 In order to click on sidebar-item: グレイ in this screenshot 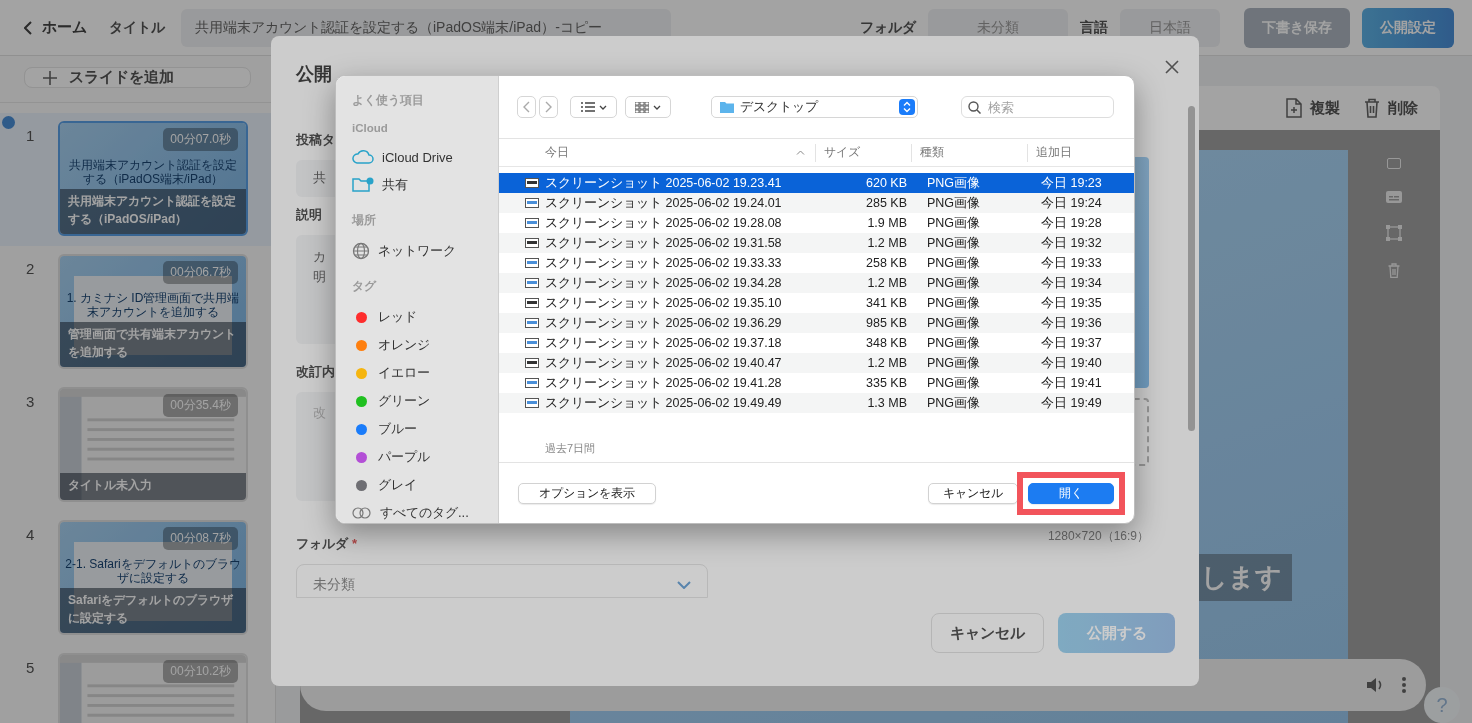, I will do `click(425, 485)`.